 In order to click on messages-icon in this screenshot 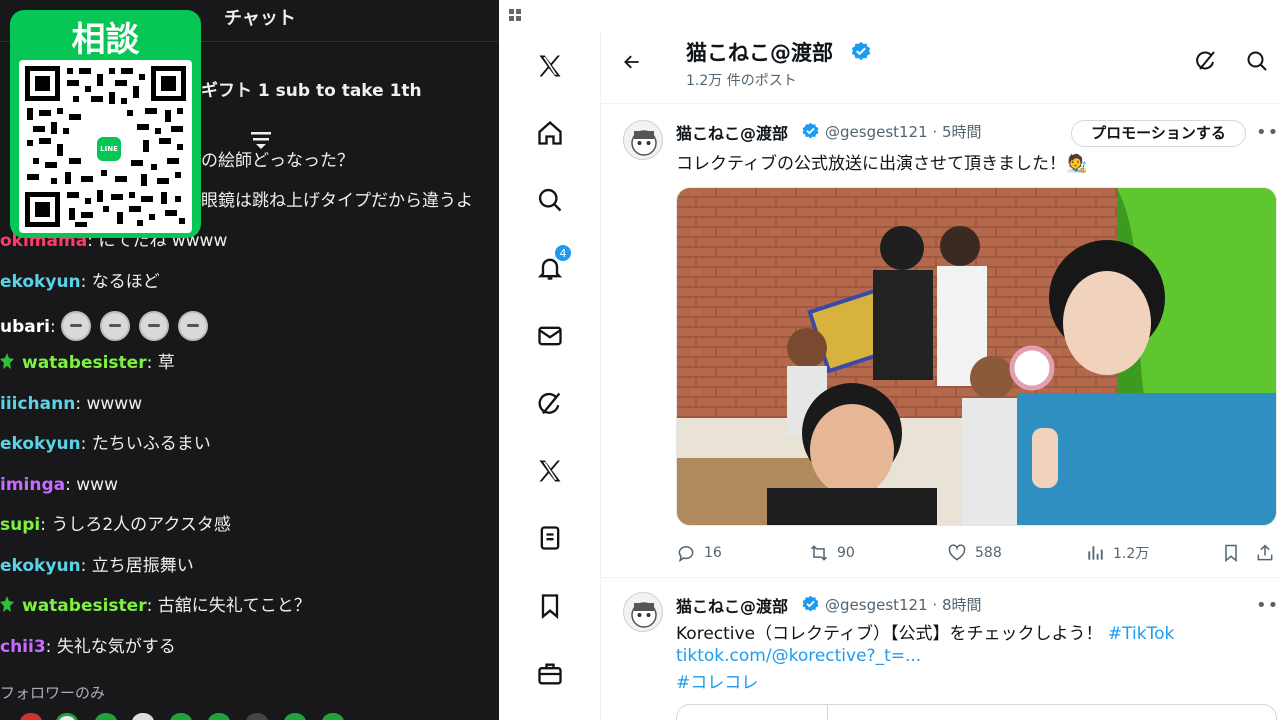, I will do `click(550, 336)`.